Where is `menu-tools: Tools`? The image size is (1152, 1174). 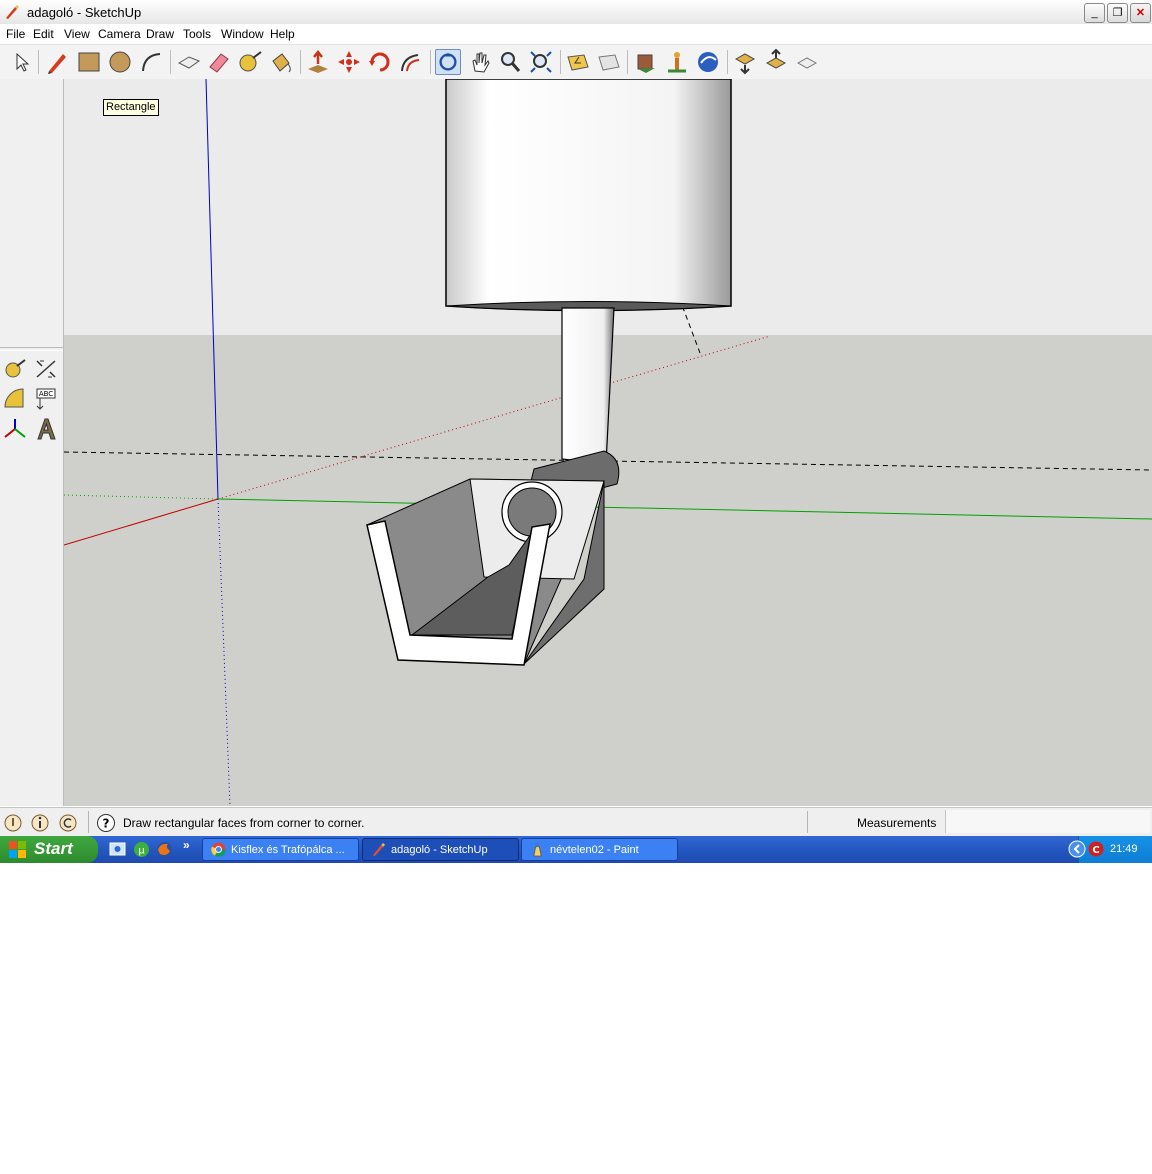 menu-tools: Tools is located at coordinates (197, 34).